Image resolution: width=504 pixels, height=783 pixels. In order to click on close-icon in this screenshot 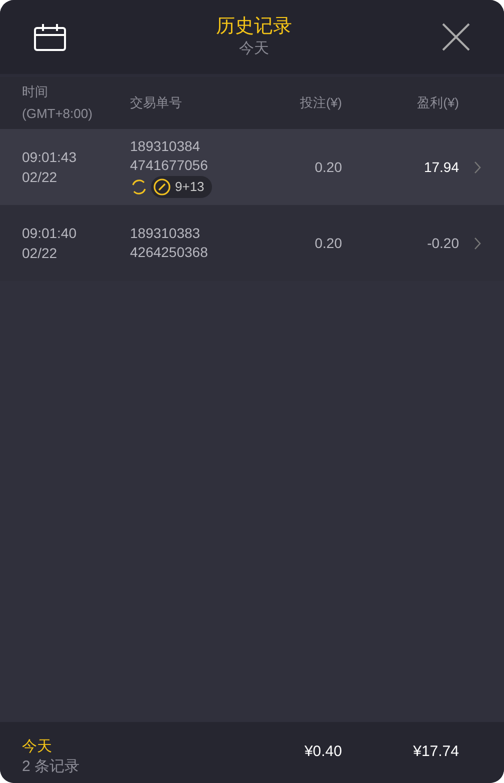, I will do `click(456, 37)`.